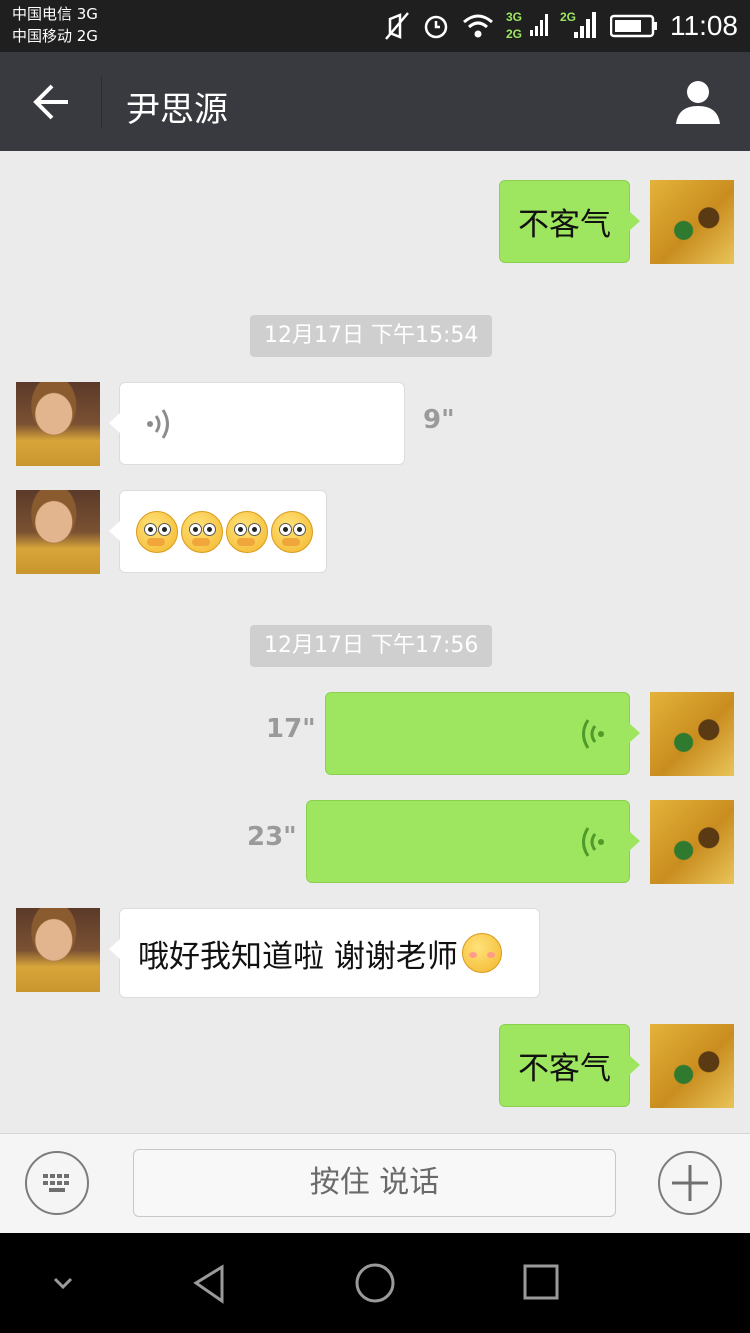  I want to click on hold-to-talk-button: 按住 说话, so click(374, 1183).